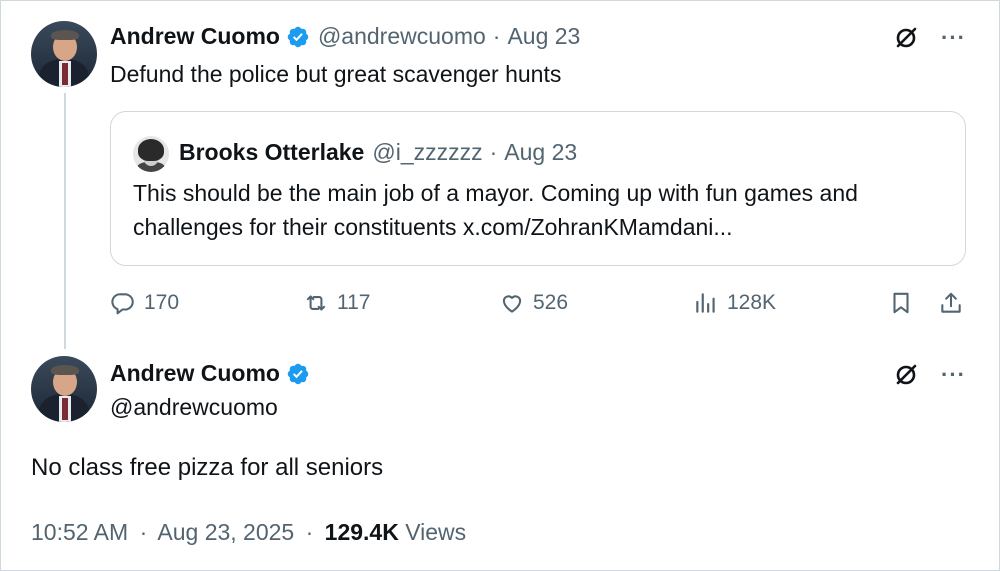 The image size is (1000, 571). What do you see at coordinates (272, 152) in the screenshot?
I see `quoted-author-name: Brooks Otterlake` at bounding box center [272, 152].